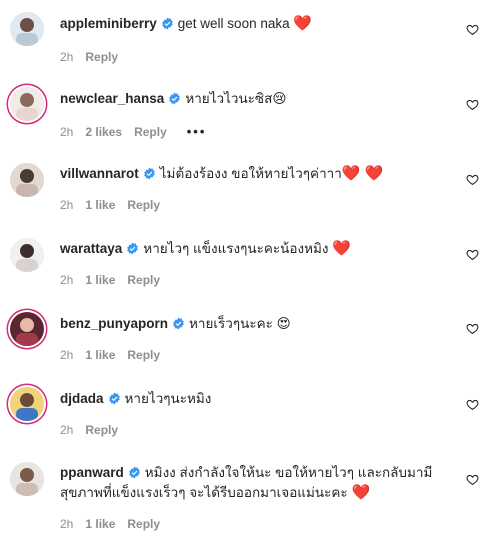 This screenshot has height=542, width=487. What do you see at coordinates (279, 98) in the screenshot?
I see `crying-emoji: 😢` at bounding box center [279, 98].